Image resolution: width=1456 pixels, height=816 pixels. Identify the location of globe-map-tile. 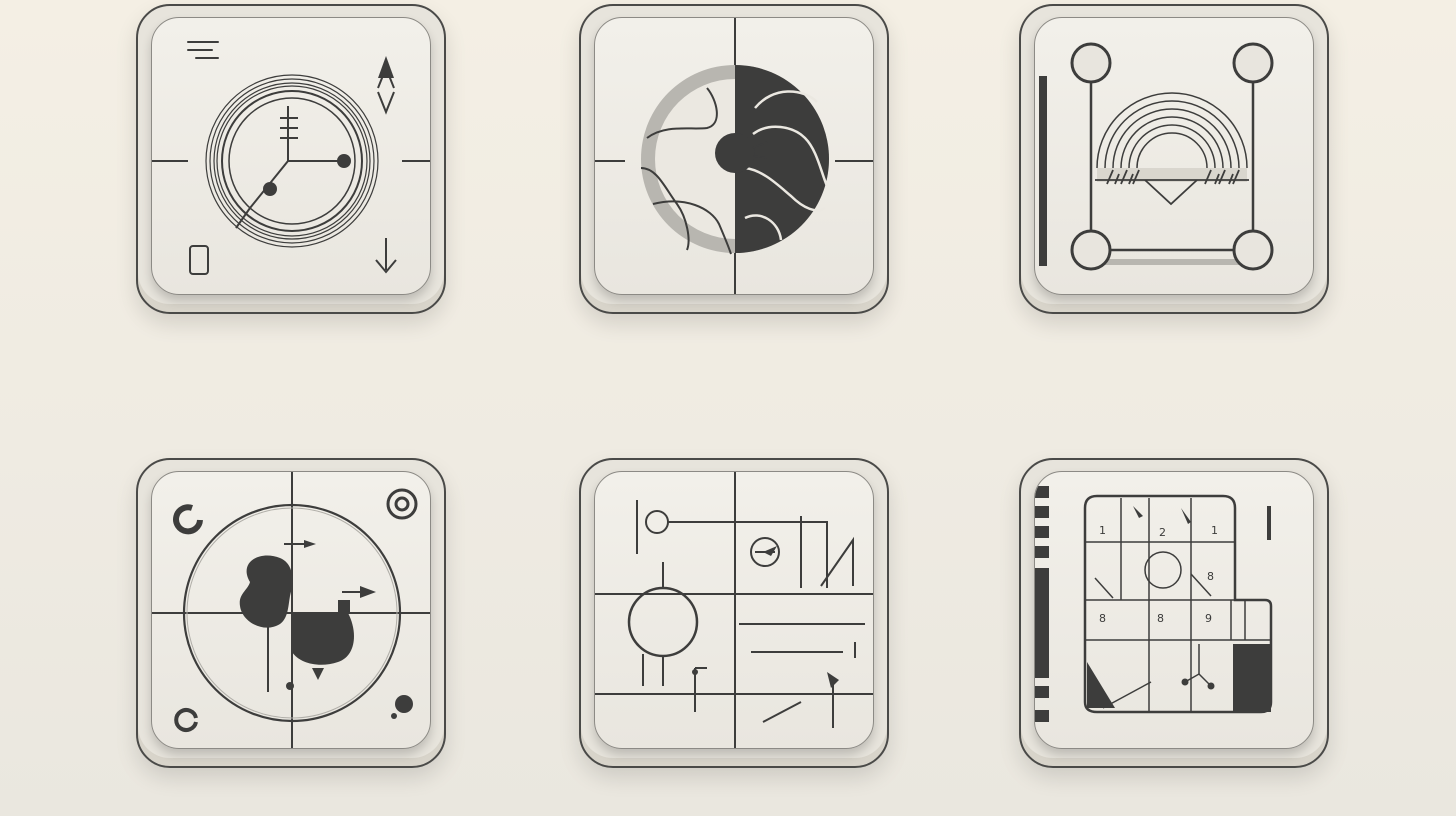
(734, 159).